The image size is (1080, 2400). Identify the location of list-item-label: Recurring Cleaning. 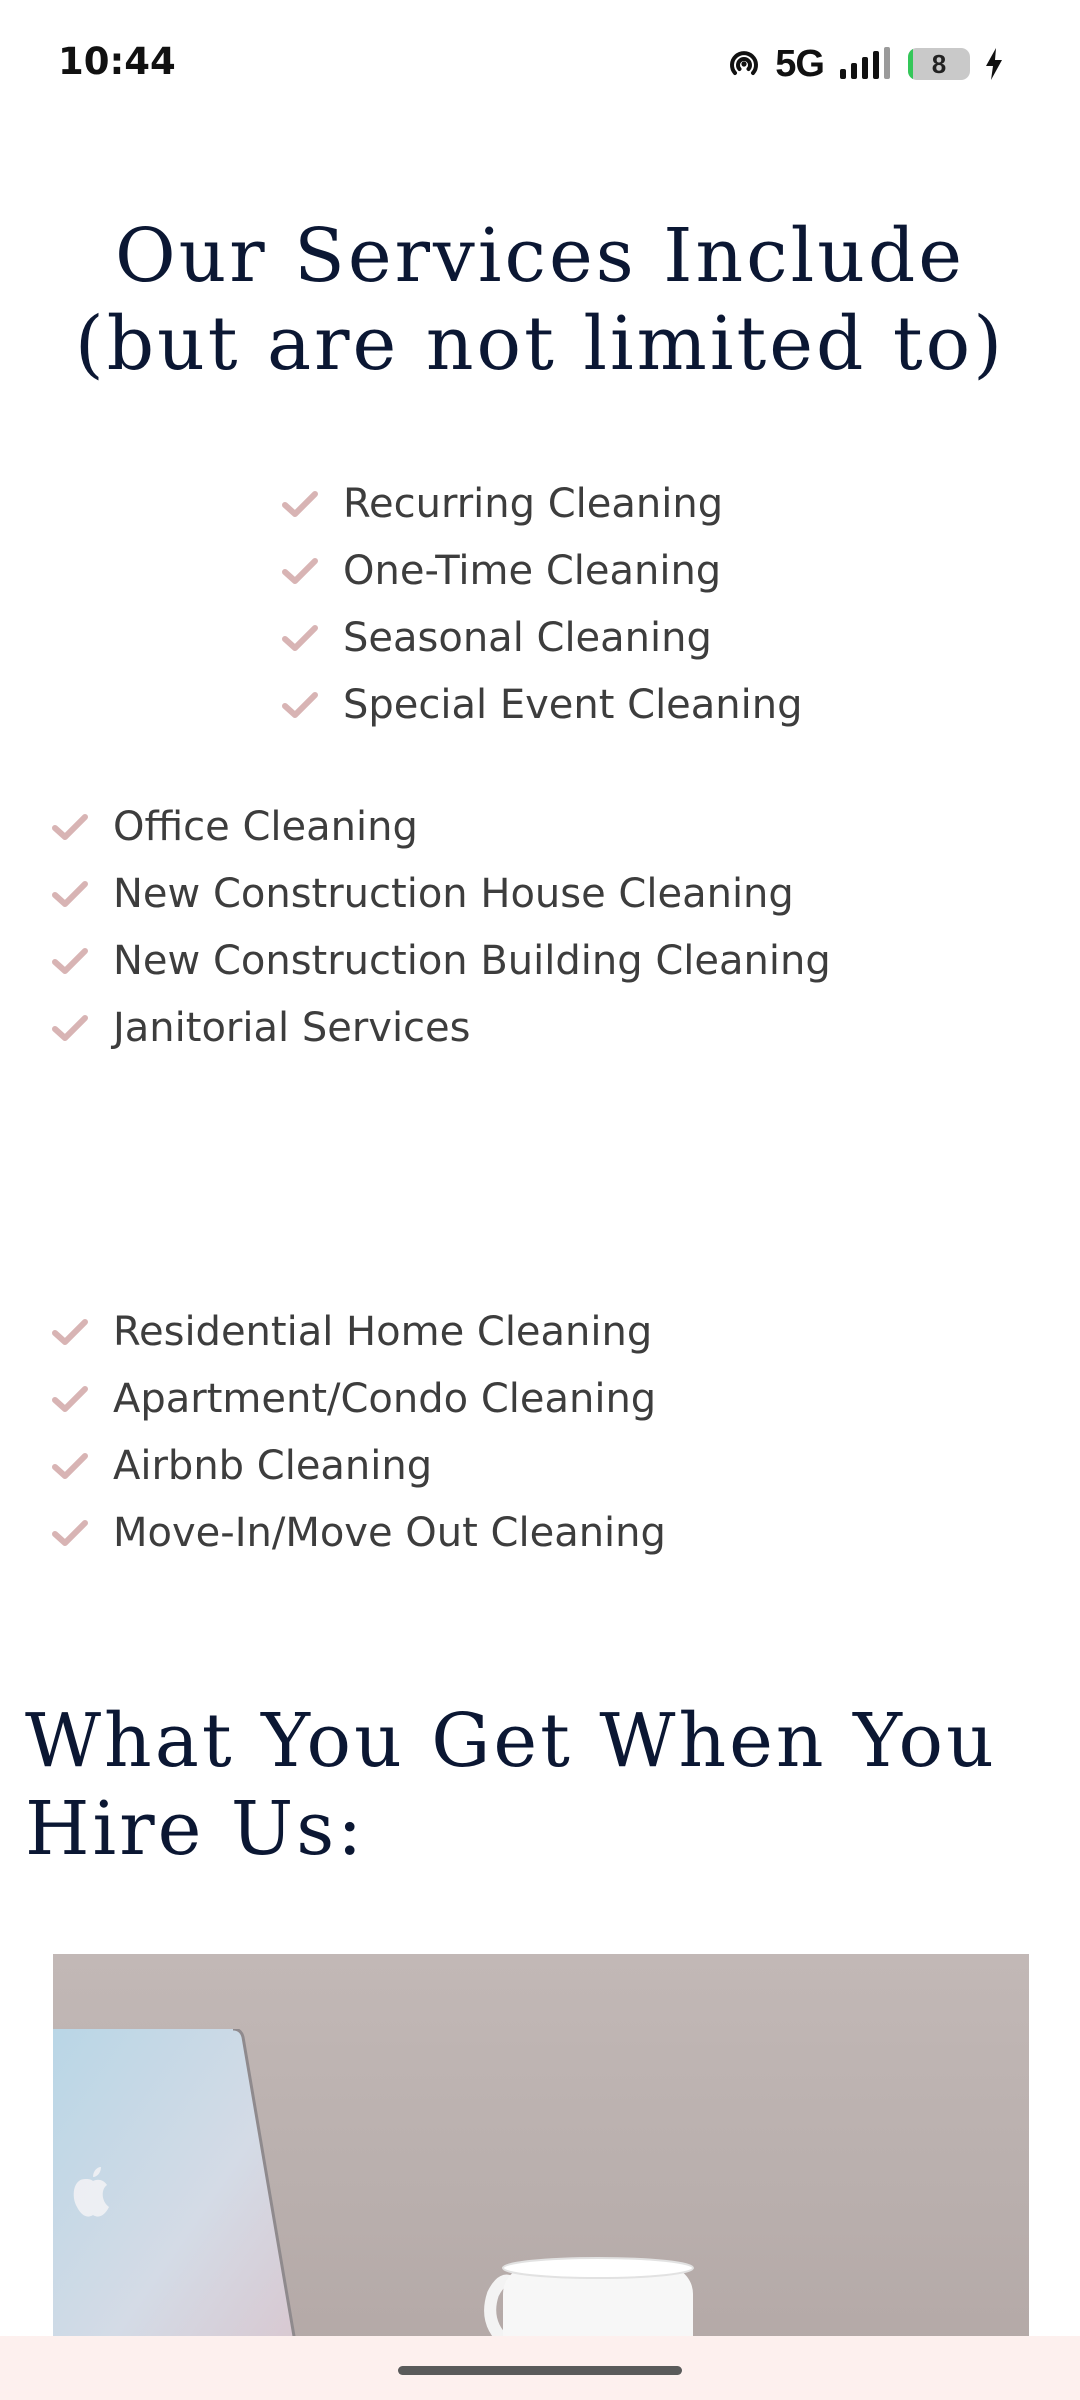
(533, 503).